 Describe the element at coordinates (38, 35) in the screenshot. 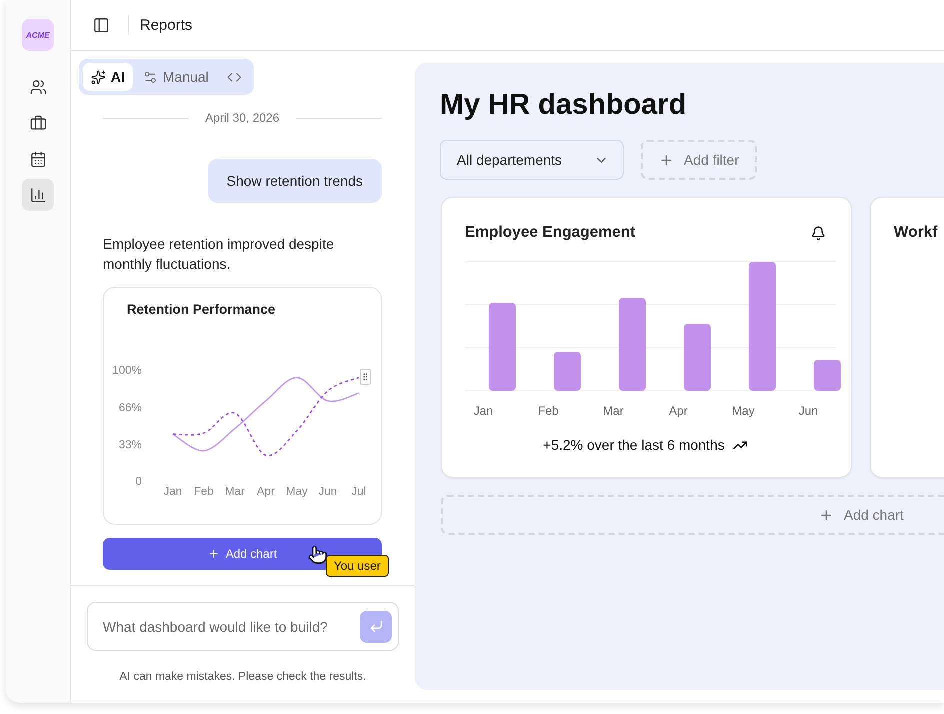

I see `logo: ACME` at that location.